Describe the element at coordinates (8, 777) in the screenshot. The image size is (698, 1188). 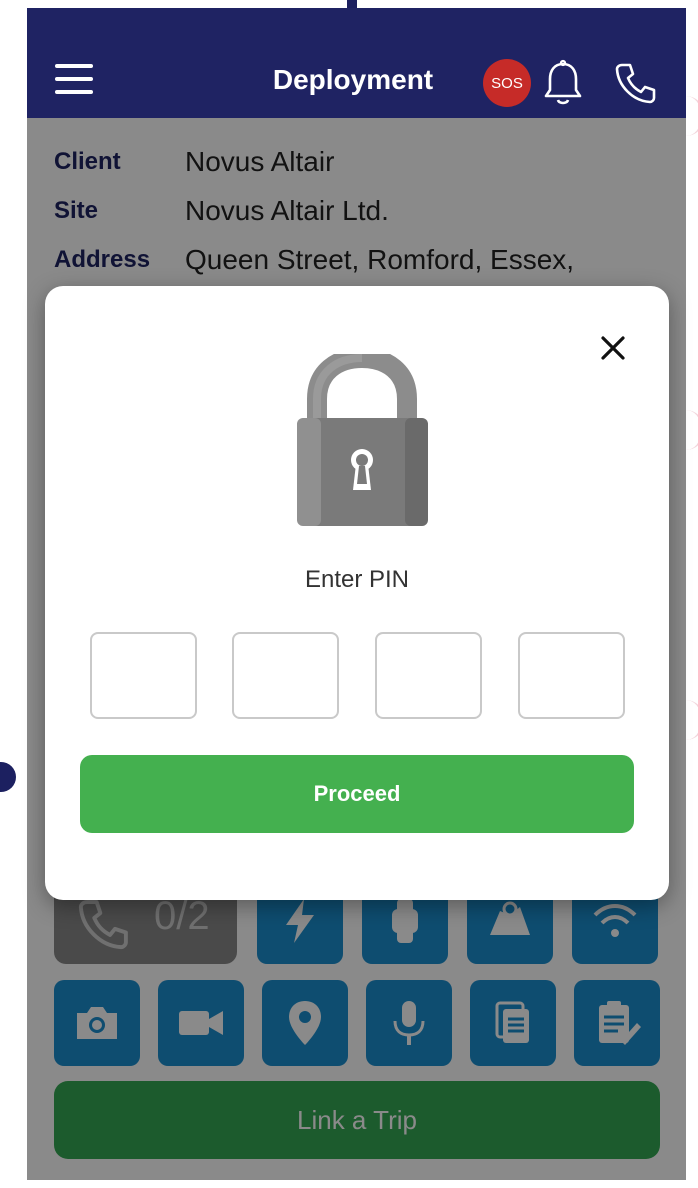
I see `decorative-dot` at that location.